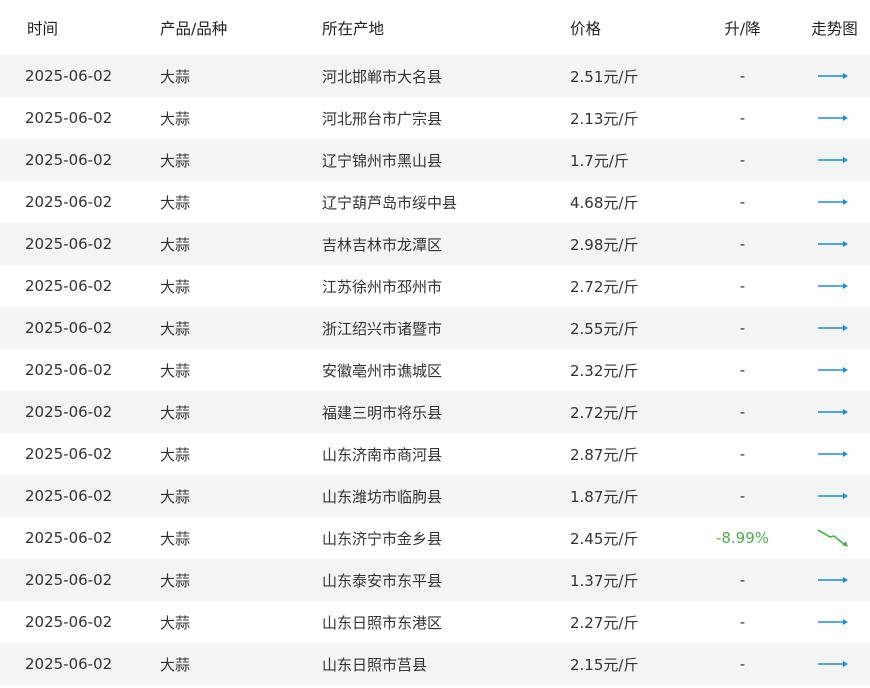  Describe the element at coordinates (604, 328) in the screenshot. I see `row-price: 2.55元/斤` at that location.